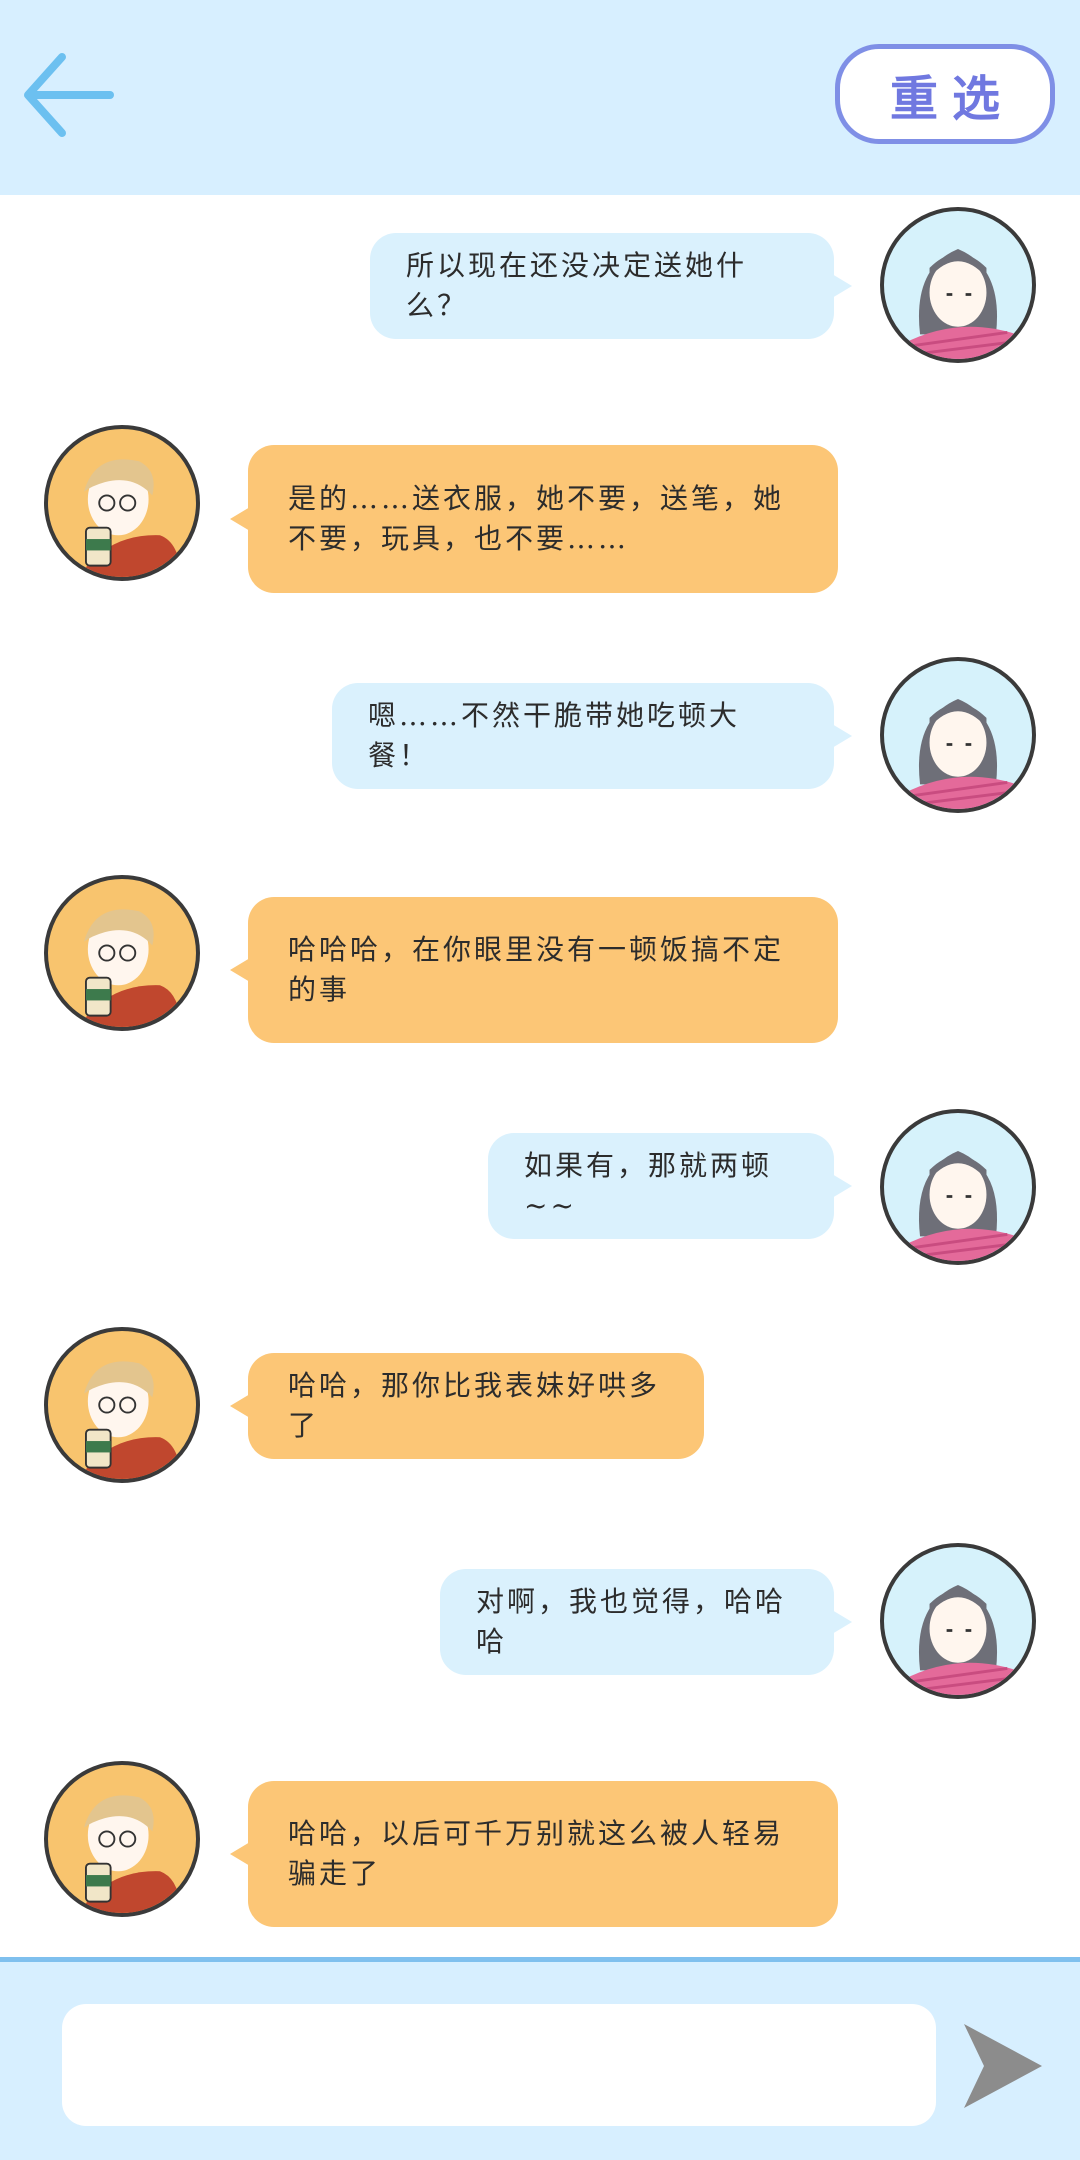 This screenshot has width=1080, height=2160. I want to click on reselect-button: 重选, so click(945, 94).